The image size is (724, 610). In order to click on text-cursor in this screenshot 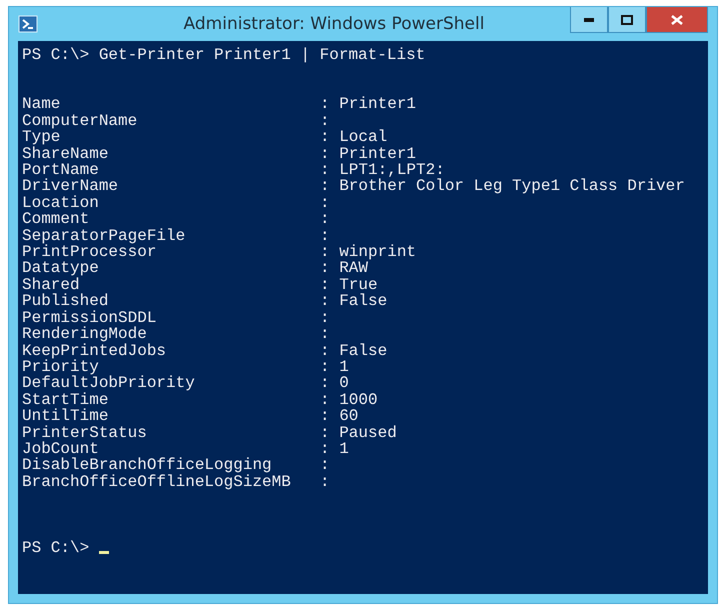, I will do `click(104, 552)`.